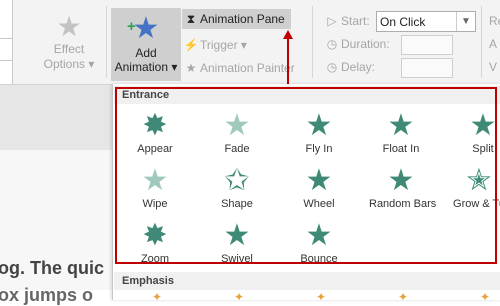 This screenshot has width=500, height=306. I want to click on effect-options-star-icon: ★, so click(69, 26).